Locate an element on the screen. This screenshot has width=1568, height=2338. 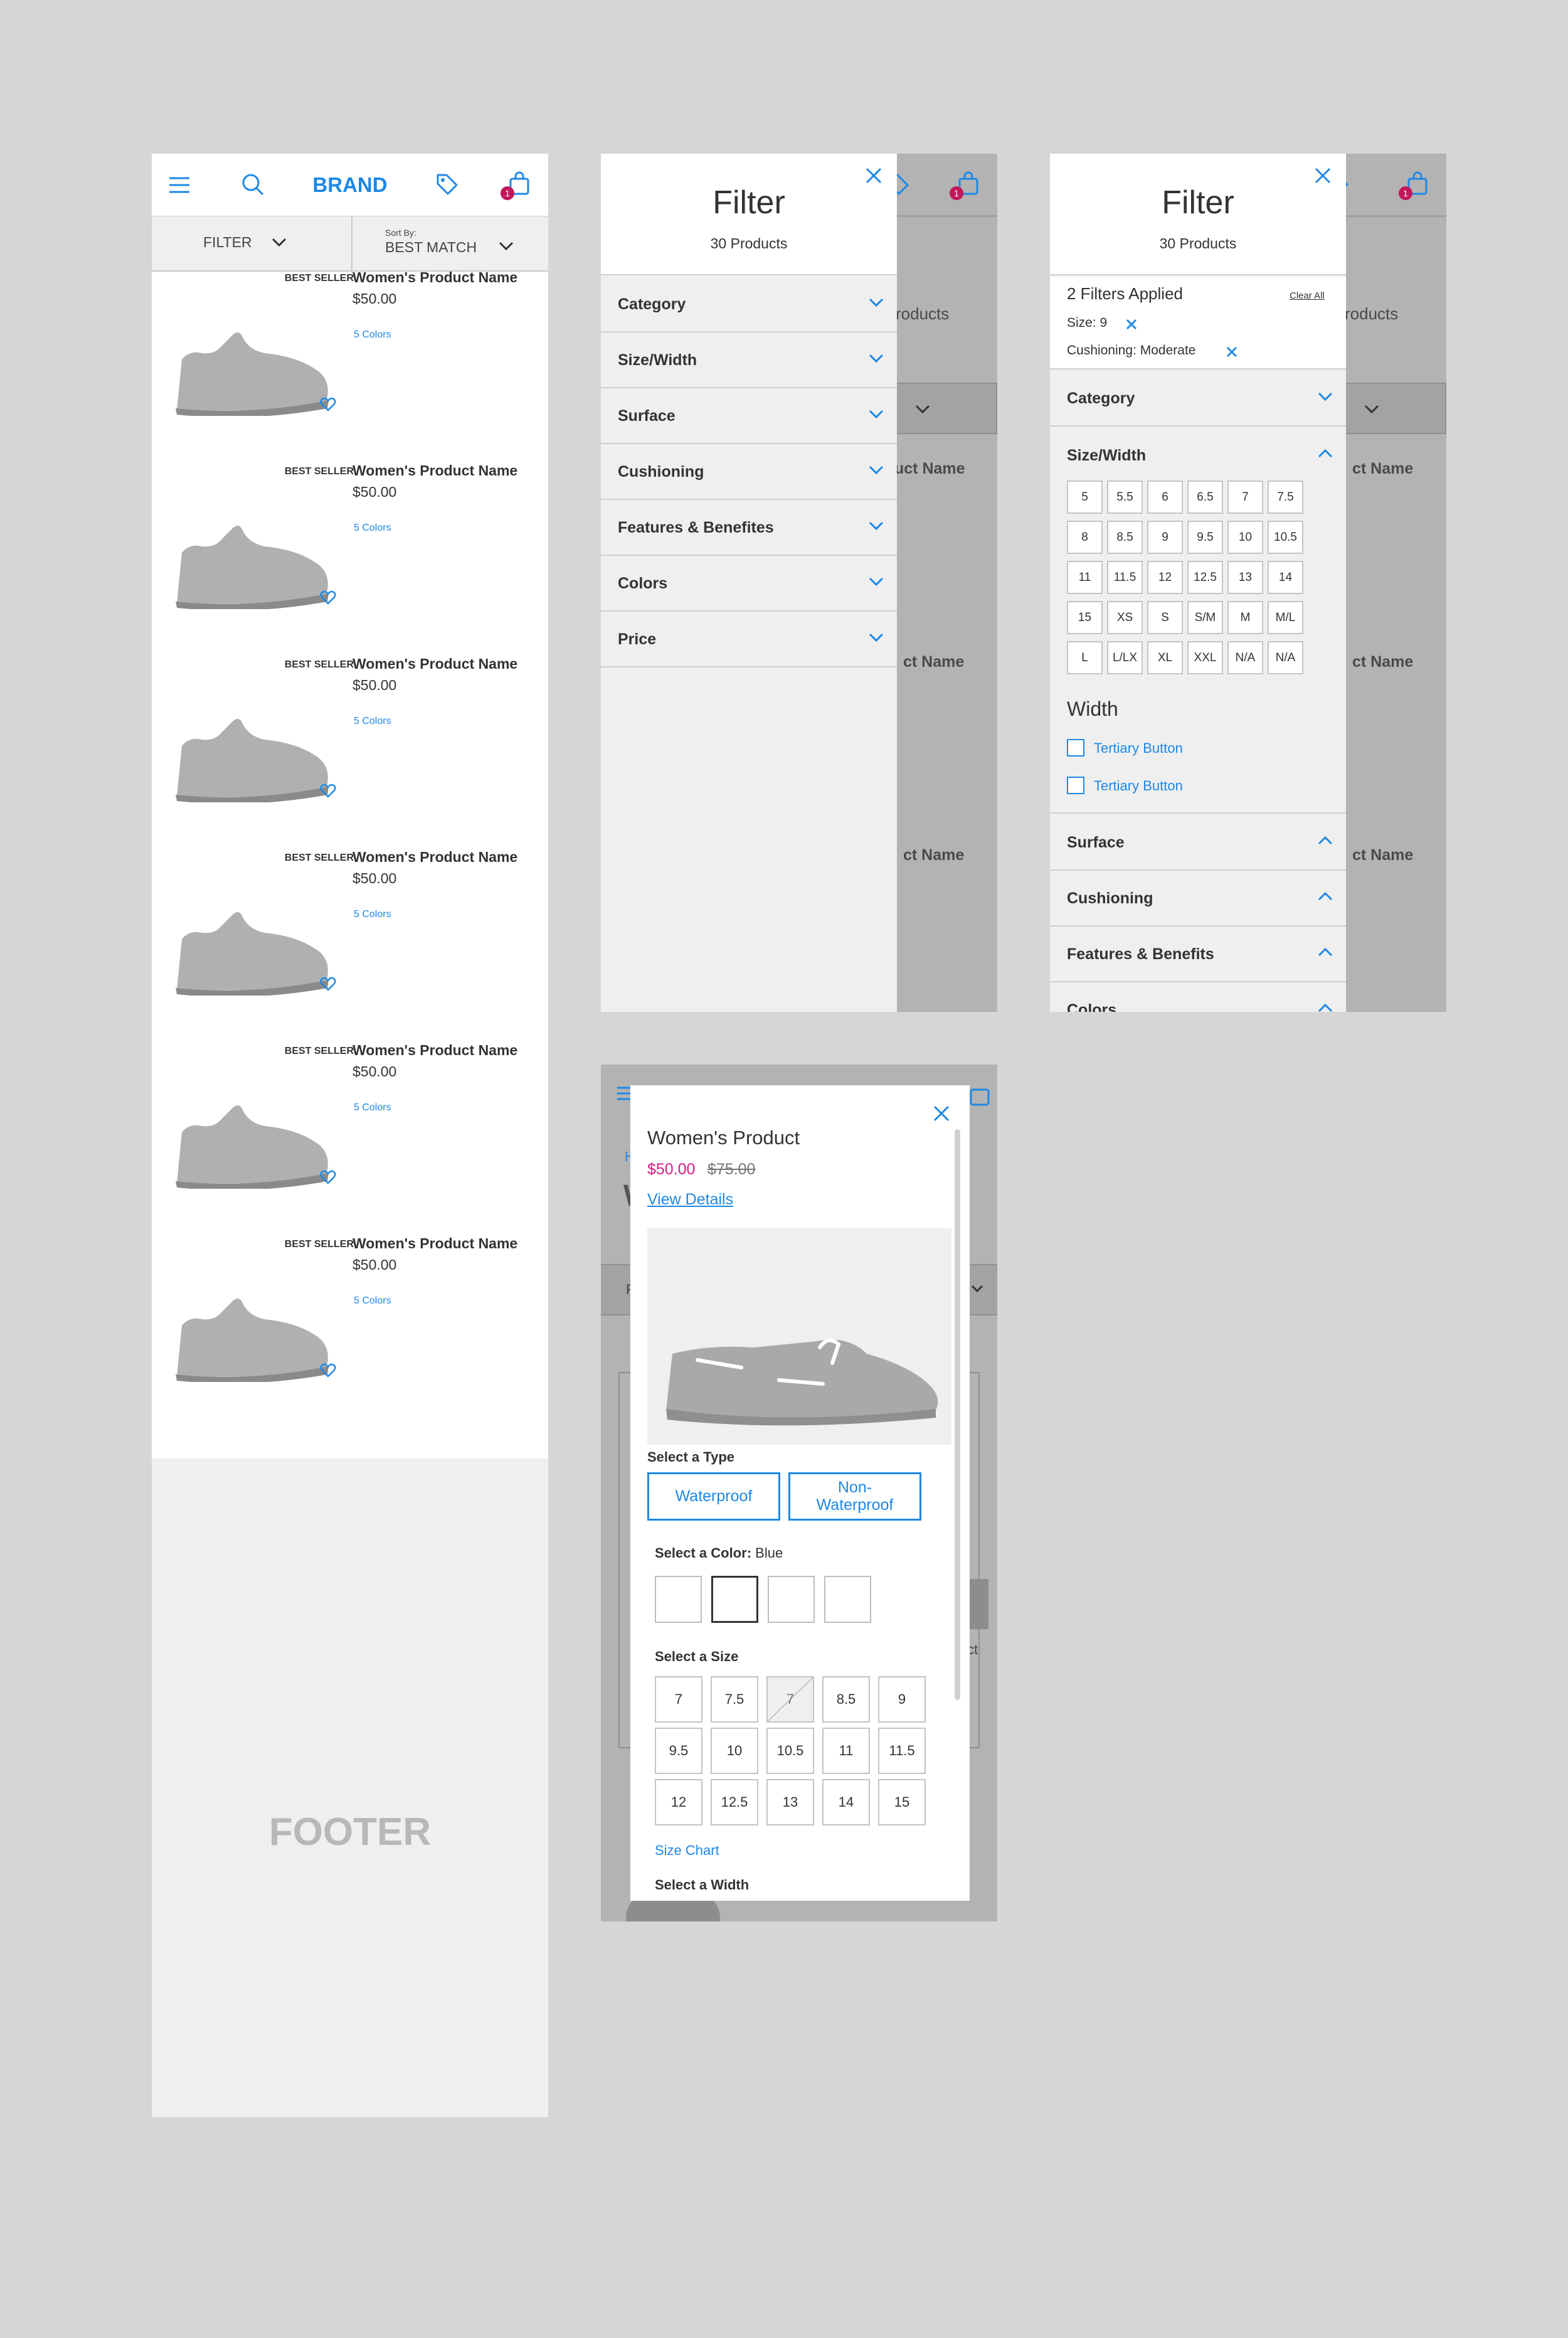
size-option: 11 is located at coordinates (1085, 577).